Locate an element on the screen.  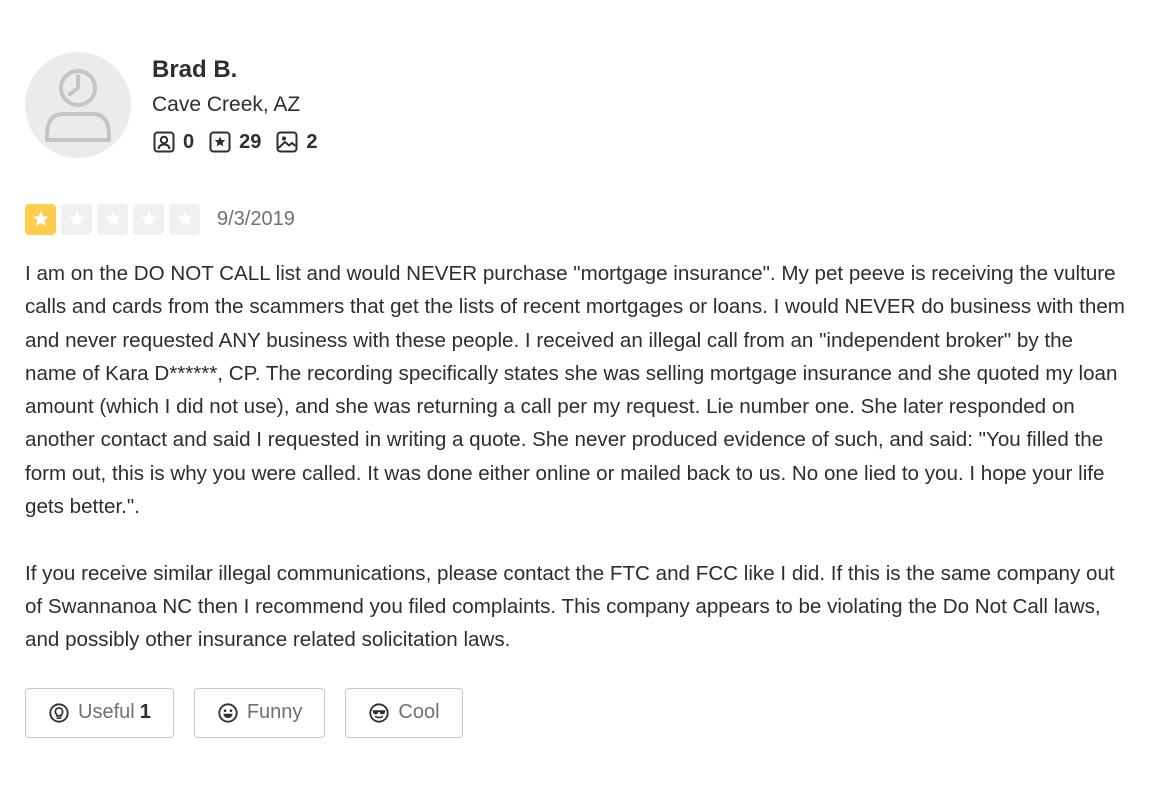
user-location: Cave Creek, AZ is located at coordinates (226, 104).